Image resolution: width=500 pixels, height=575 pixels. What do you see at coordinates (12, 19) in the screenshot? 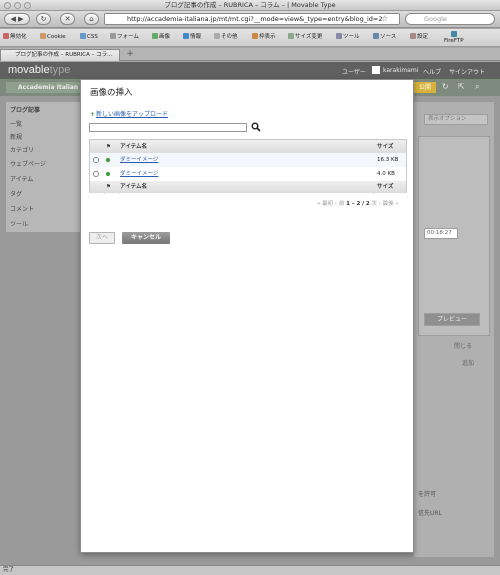
I see `back-icon: ◀` at bounding box center [12, 19].